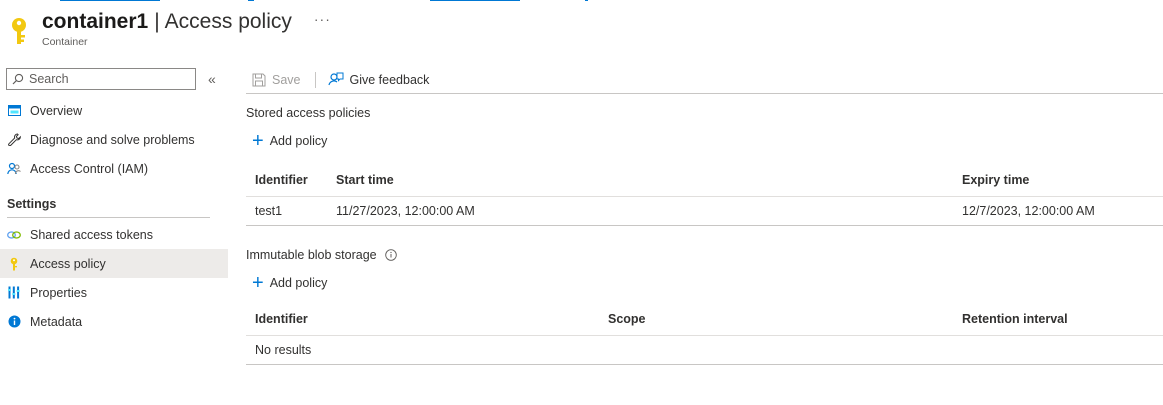 Image resolution: width=1163 pixels, height=405 pixels. What do you see at coordinates (291, 211) in the screenshot?
I see `cell-identifier: test1` at bounding box center [291, 211].